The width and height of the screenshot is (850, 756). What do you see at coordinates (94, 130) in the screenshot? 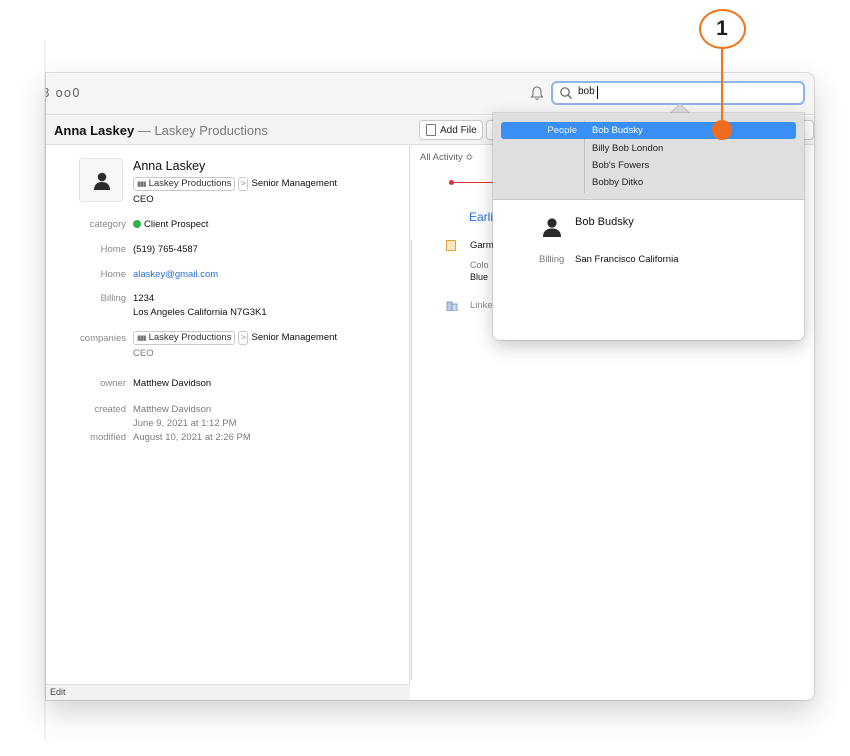
I see `record-title-name: Anna Laskey` at bounding box center [94, 130].